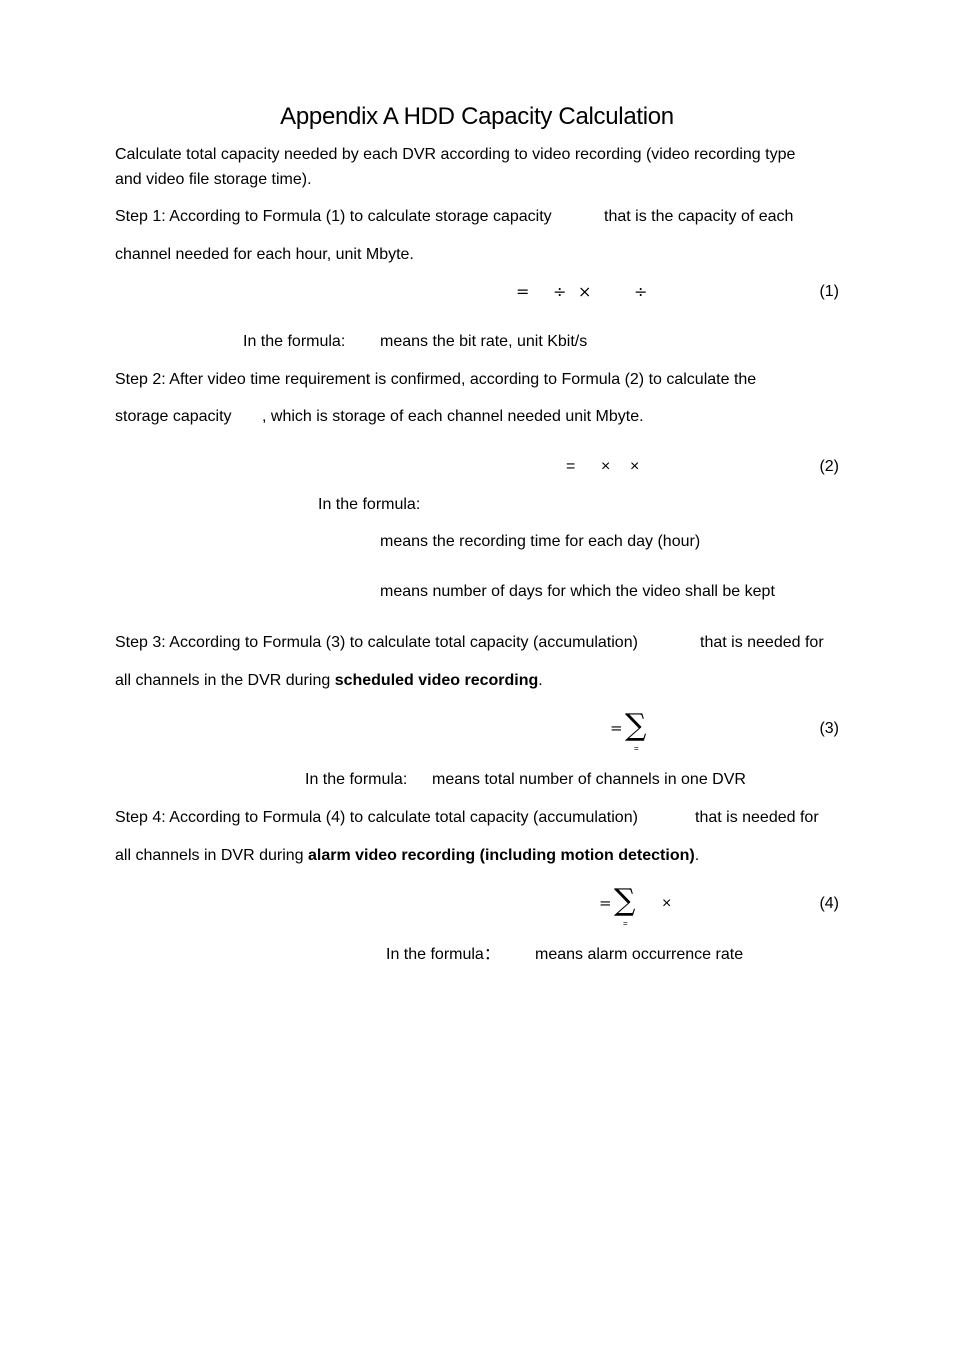 The width and height of the screenshot is (954, 1350). Describe the element at coordinates (443, 954) in the screenshot. I see `step4-note-label: In the formula：` at that location.